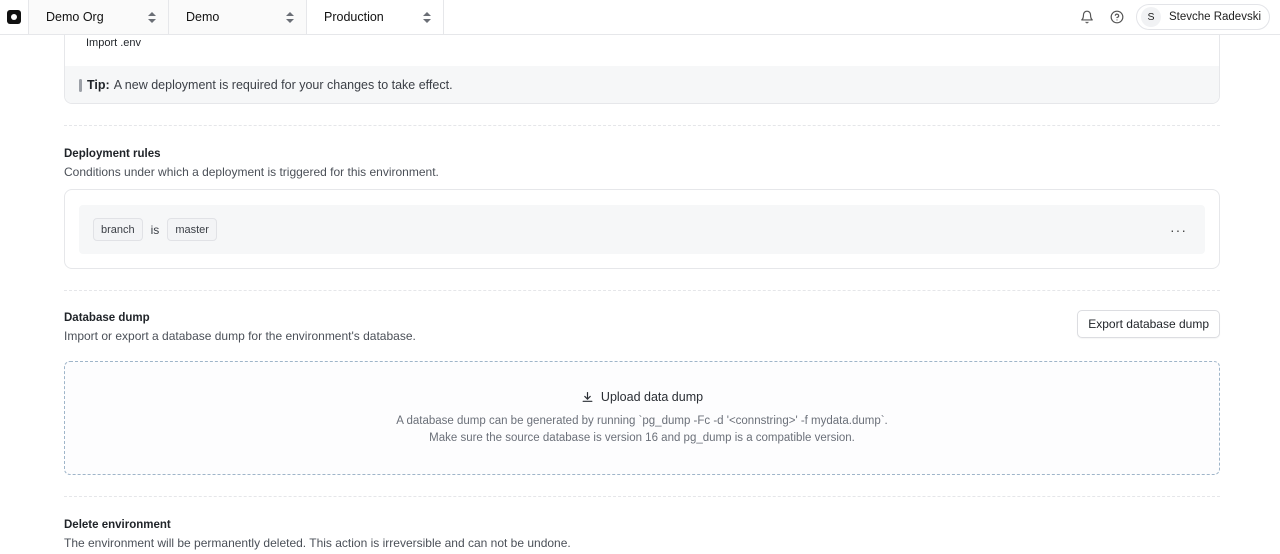  Describe the element at coordinates (237, 17) in the screenshot. I see `project-selector: Demo` at that location.